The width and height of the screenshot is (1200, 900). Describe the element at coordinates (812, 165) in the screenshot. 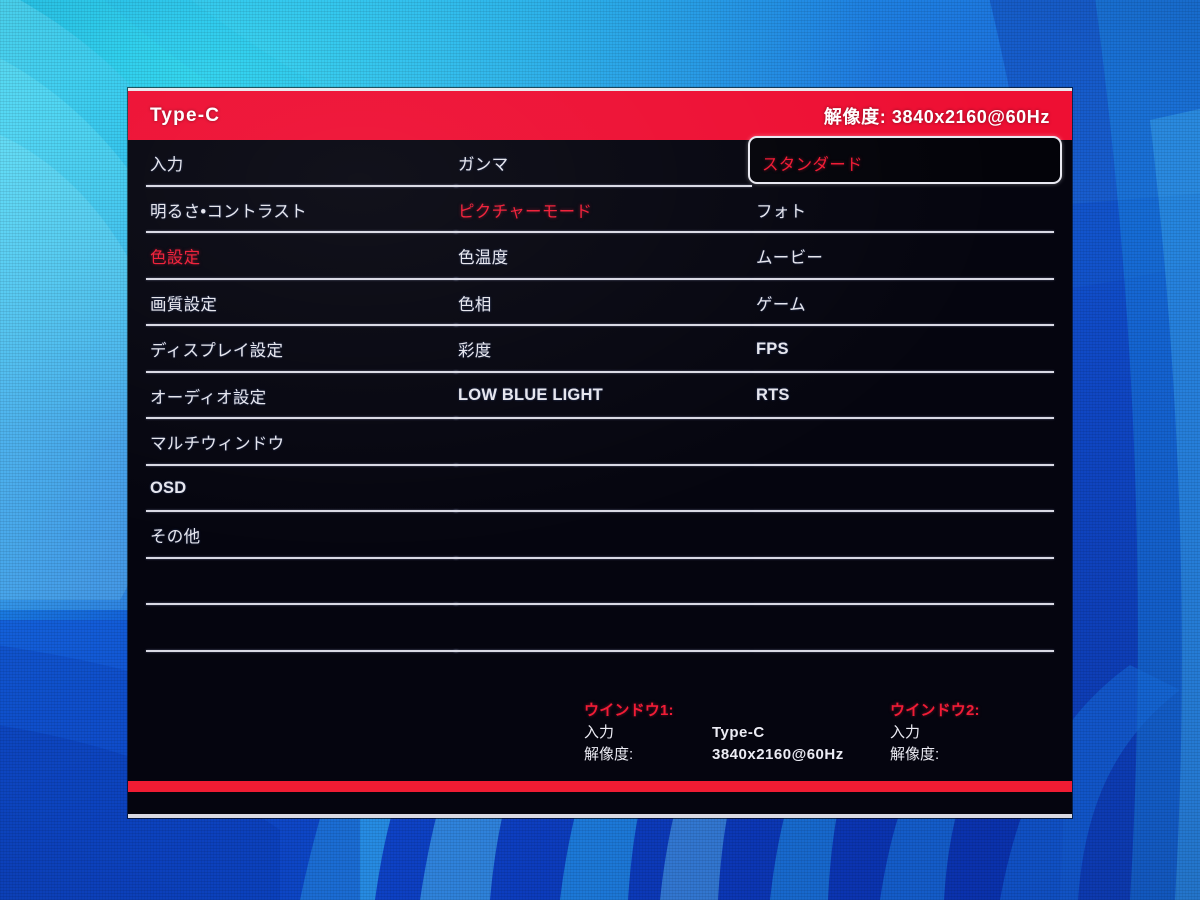

I see `option-item-label: スタンダード` at that location.